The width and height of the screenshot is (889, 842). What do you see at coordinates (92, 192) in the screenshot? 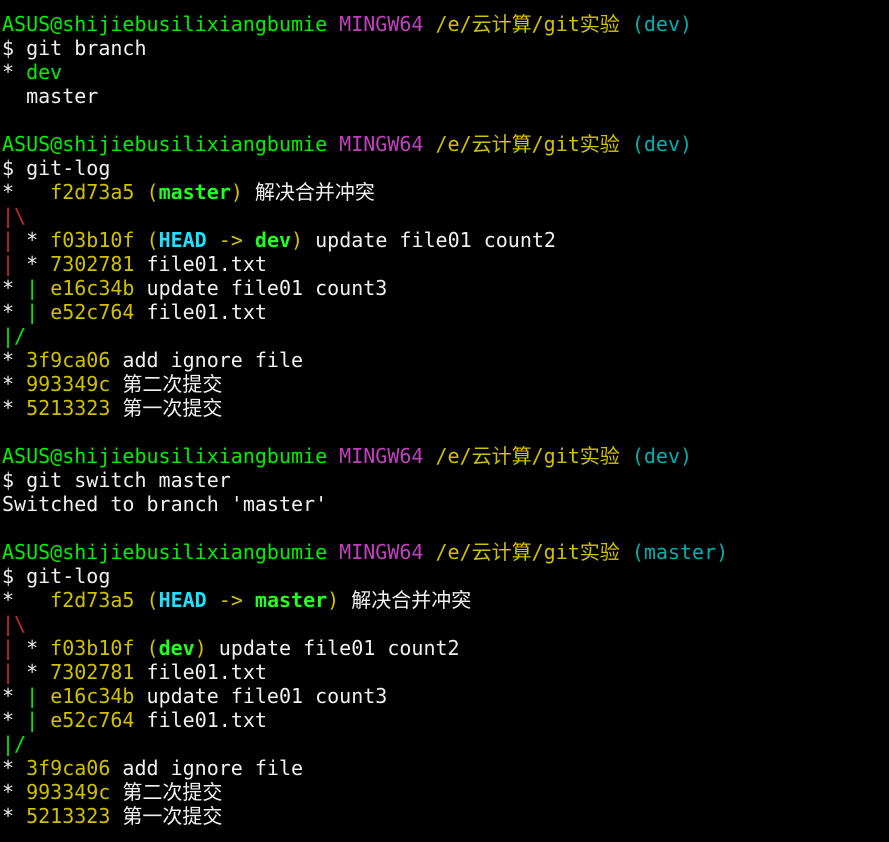
I see `terminal-text: f2d73a5` at bounding box center [92, 192].